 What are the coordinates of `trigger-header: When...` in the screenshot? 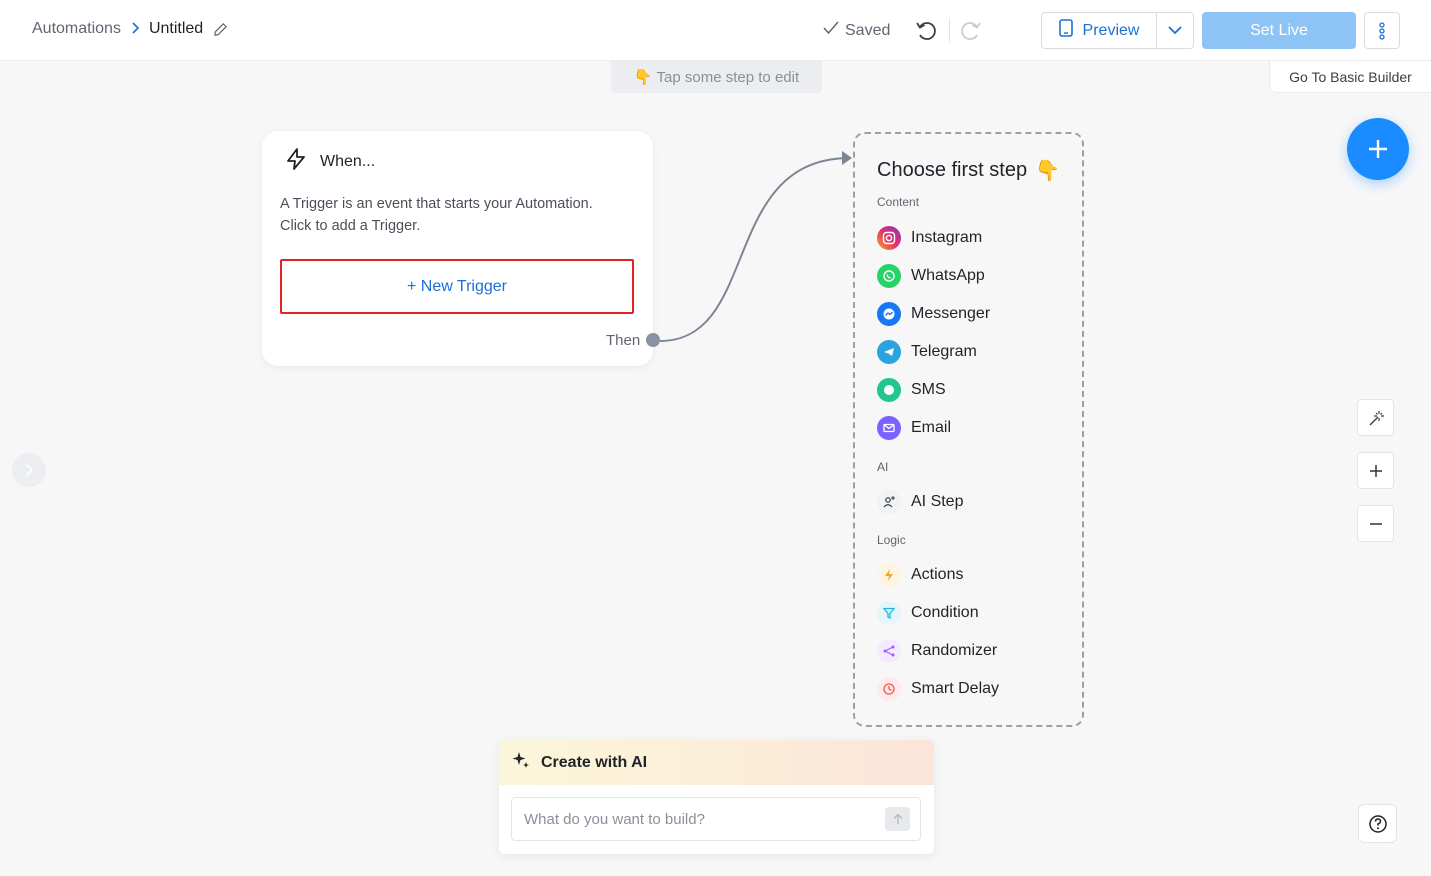 It's located at (329, 161).